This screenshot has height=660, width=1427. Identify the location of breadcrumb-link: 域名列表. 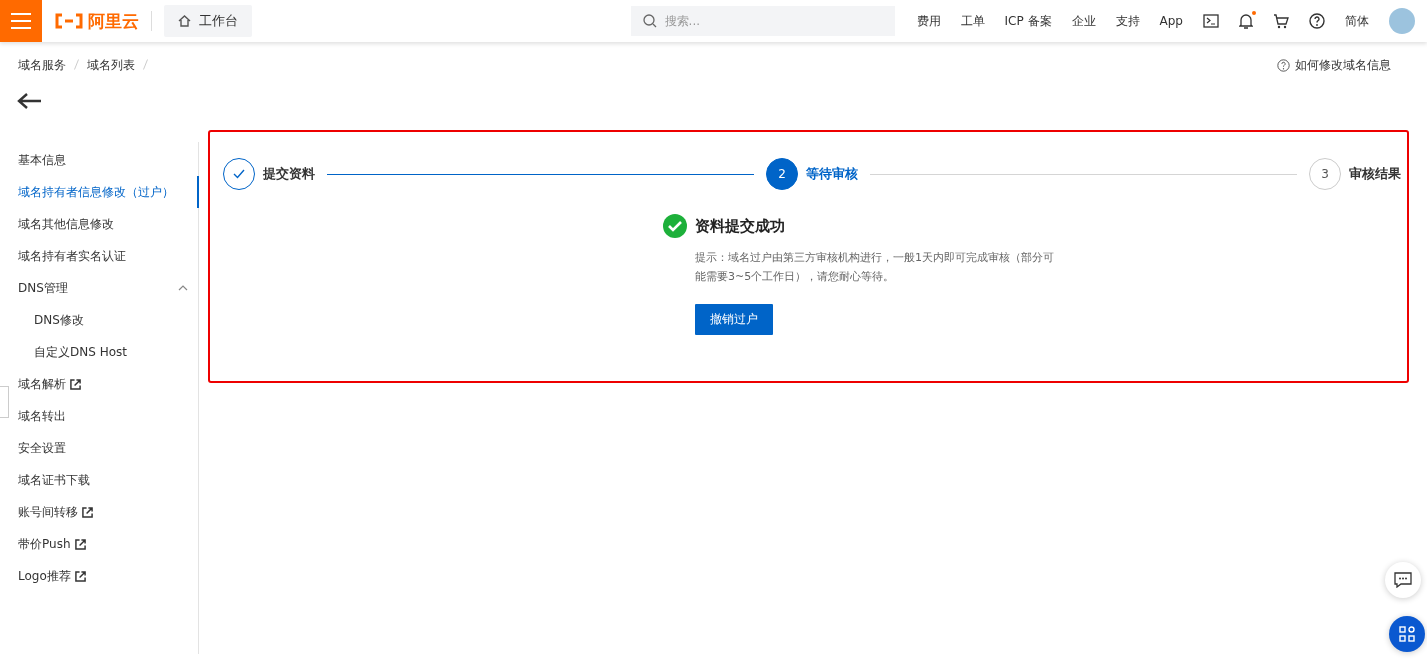
(111, 65).